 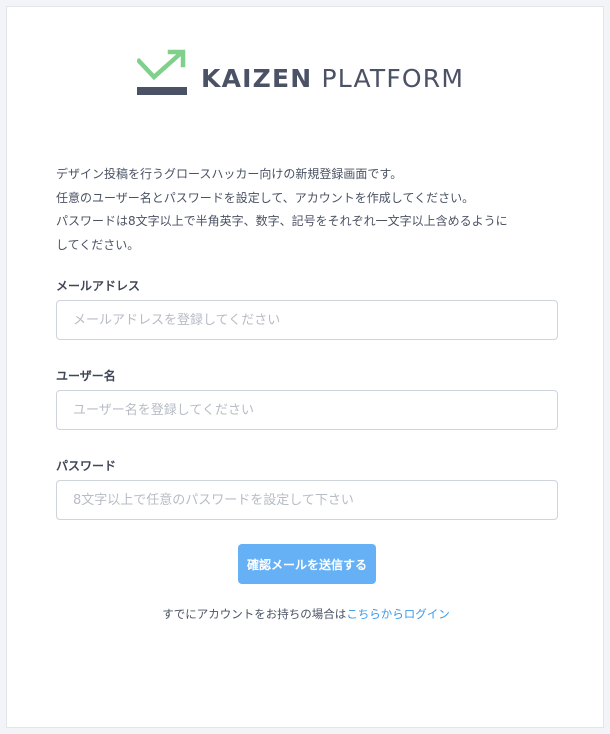 What do you see at coordinates (307, 410) in the screenshot?
I see `username-field` at bounding box center [307, 410].